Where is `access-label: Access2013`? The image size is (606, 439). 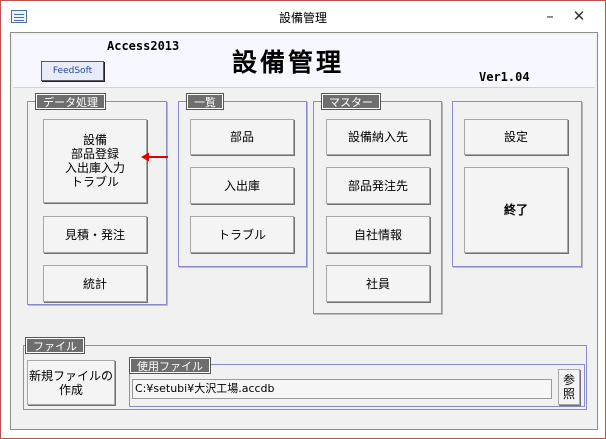 access-label: Access2013 is located at coordinates (143, 46).